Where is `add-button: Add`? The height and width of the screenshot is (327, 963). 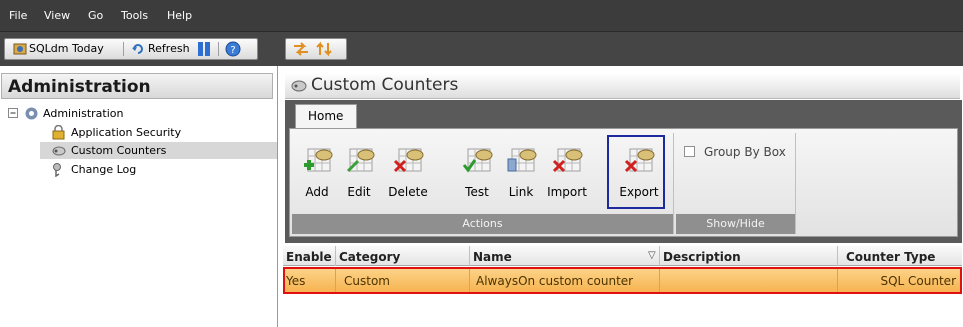
add-button: Add is located at coordinates (317, 172).